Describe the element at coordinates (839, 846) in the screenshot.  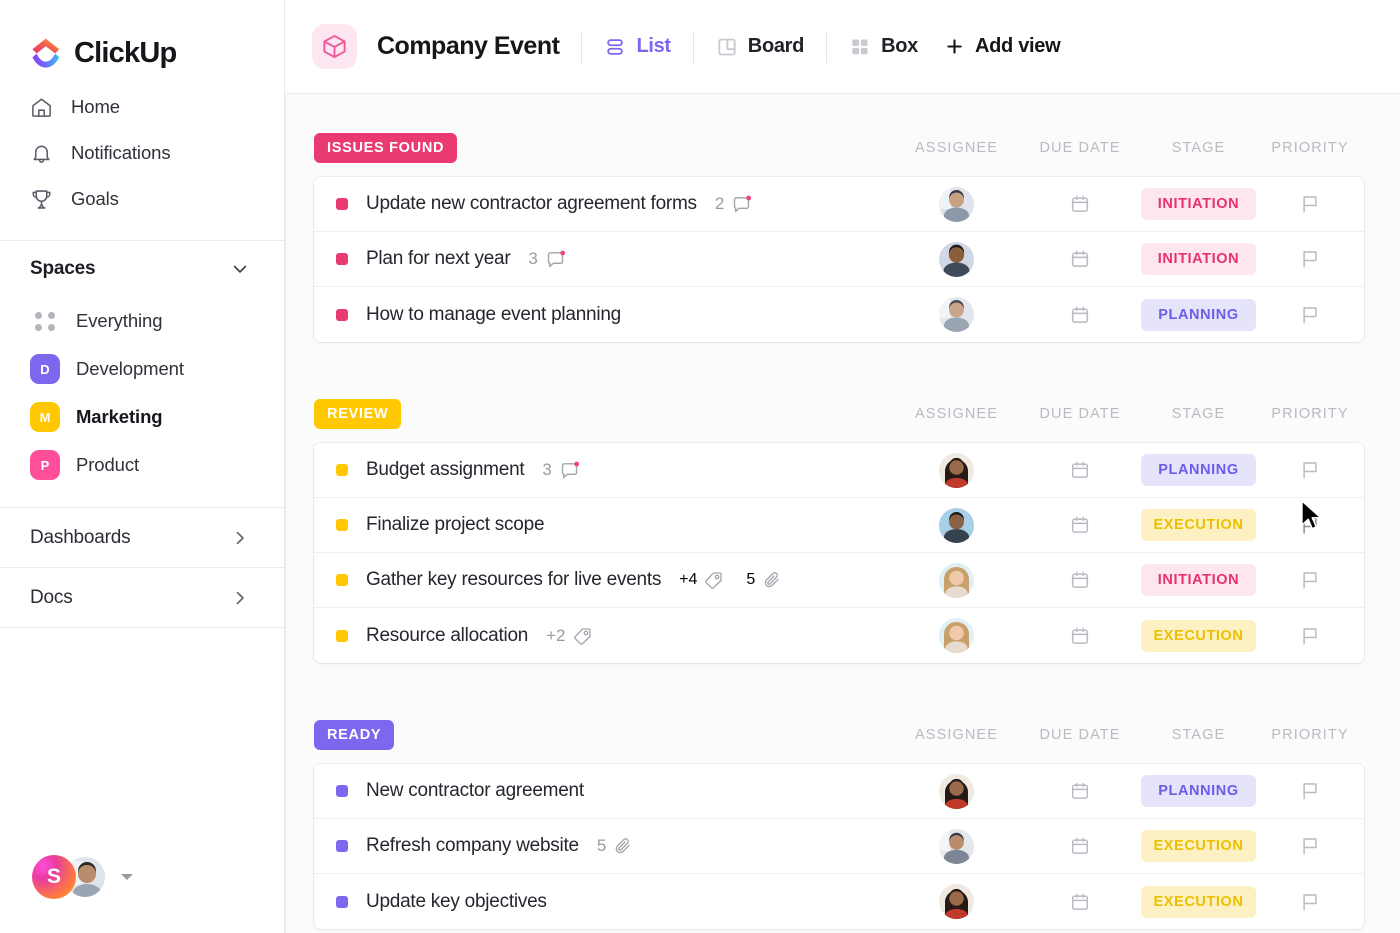
I see `table-row: Refresh company website 5 EXECUTION` at that location.